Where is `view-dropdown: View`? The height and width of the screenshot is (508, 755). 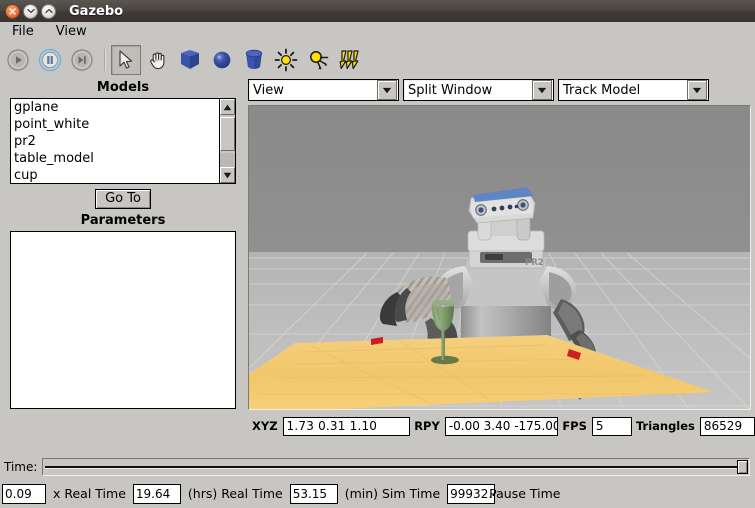
view-dropdown: View is located at coordinates (323, 90).